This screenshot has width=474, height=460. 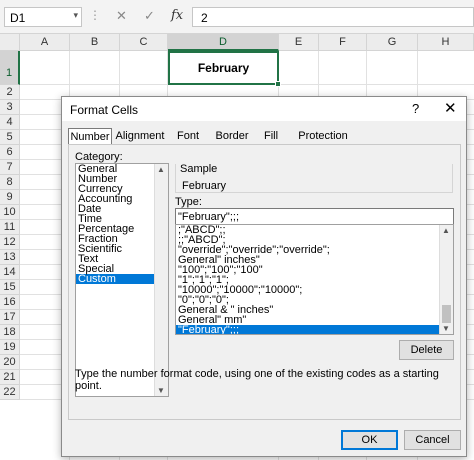 What do you see at coordinates (432, 440) in the screenshot?
I see `cancel-button: Cancel` at bounding box center [432, 440].